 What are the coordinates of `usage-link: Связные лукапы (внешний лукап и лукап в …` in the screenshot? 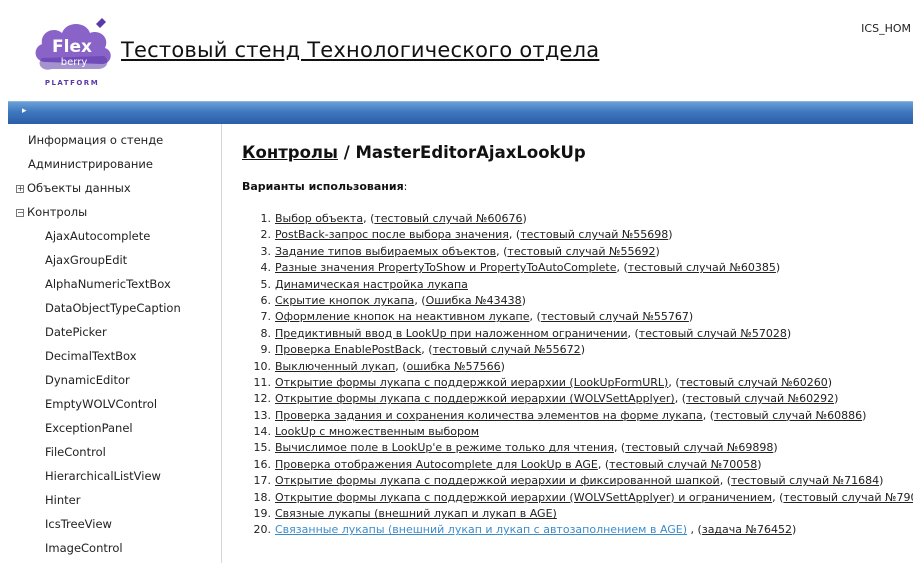 It's located at (416, 513).